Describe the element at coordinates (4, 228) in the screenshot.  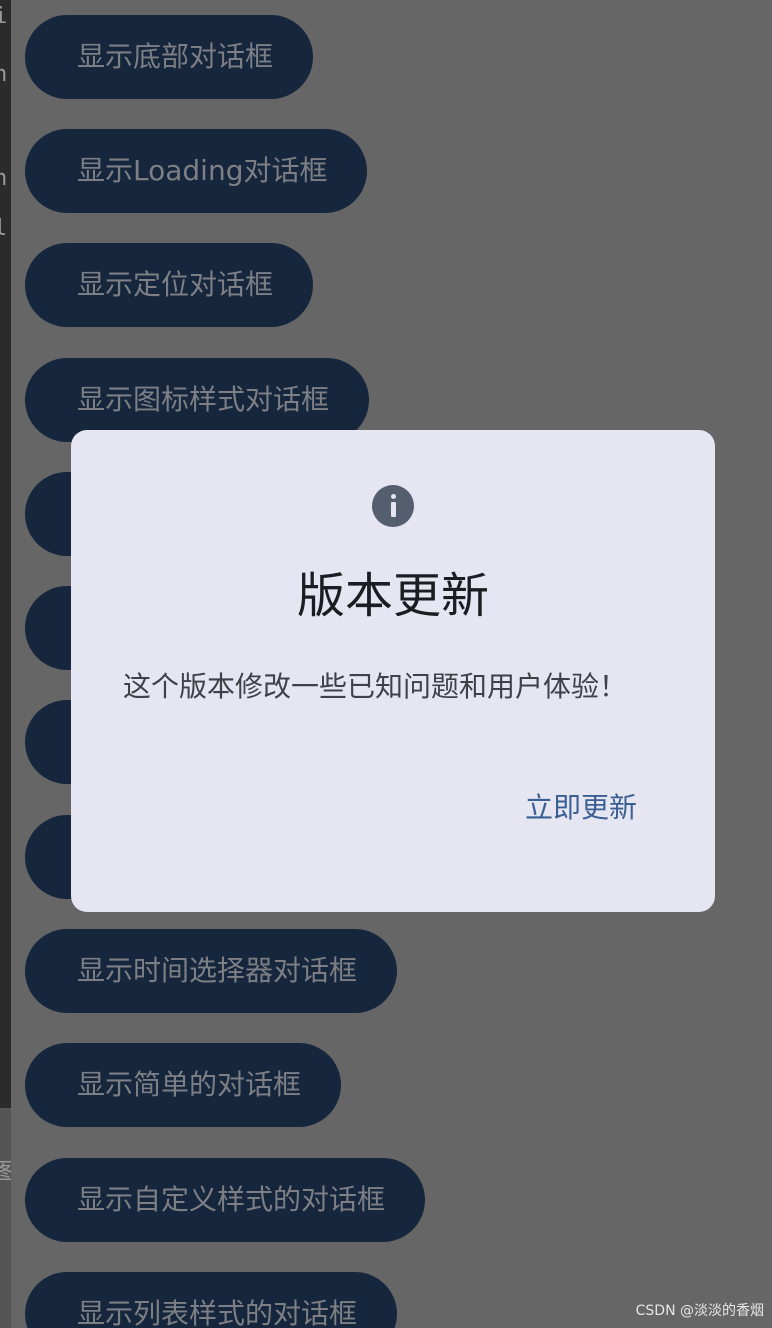
I see `ide-code-char: l` at that location.